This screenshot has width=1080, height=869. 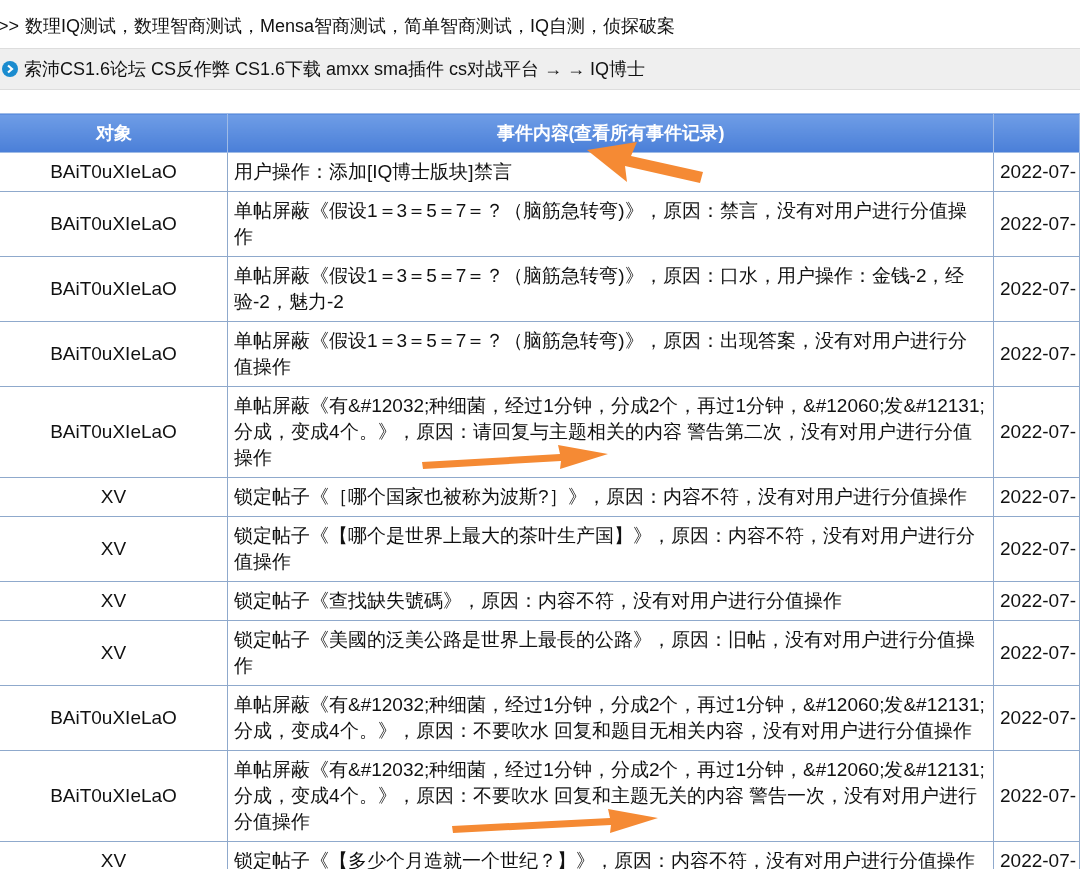 I want to click on table-cell: 锁定帖子《查找缺失號碼》，原因：内容不符，没有对用户进行分值操作, so click(x=610, y=601).